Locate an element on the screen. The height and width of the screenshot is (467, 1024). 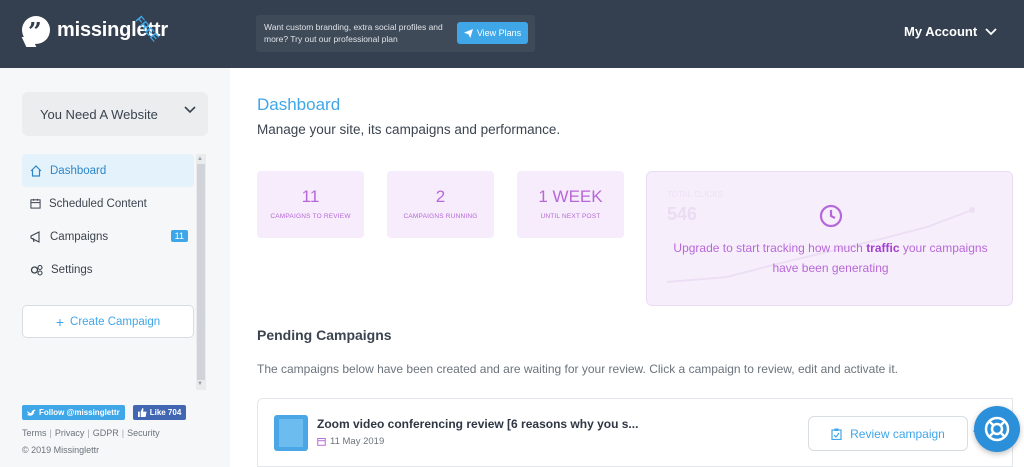
stat-value: 11 is located at coordinates (310, 196).